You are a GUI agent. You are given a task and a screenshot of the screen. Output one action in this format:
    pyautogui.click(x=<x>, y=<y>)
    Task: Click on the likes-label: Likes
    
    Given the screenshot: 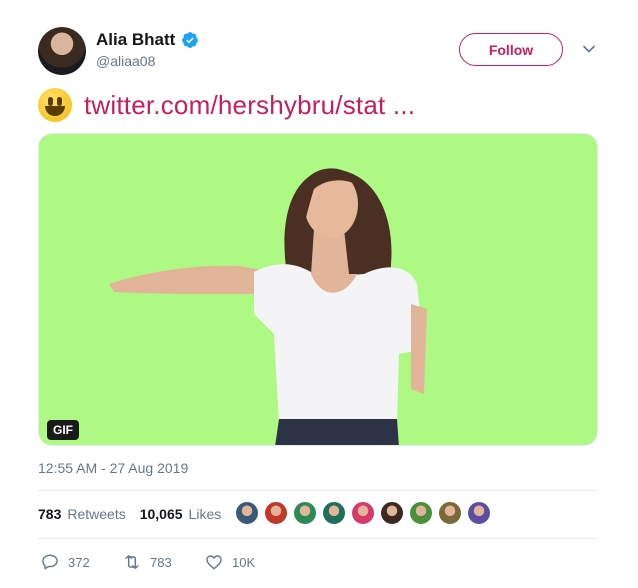 What is the action you would take?
    pyautogui.click(x=205, y=514)
    